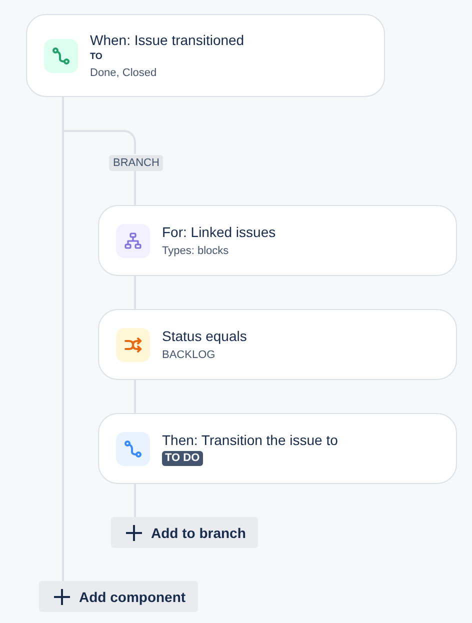 The width and height of the screenshot is (472, 623). What do you see at coordinates (133, 345) in the screenshot?
I see `shuffle-icon` at bounding box center [133, 345].